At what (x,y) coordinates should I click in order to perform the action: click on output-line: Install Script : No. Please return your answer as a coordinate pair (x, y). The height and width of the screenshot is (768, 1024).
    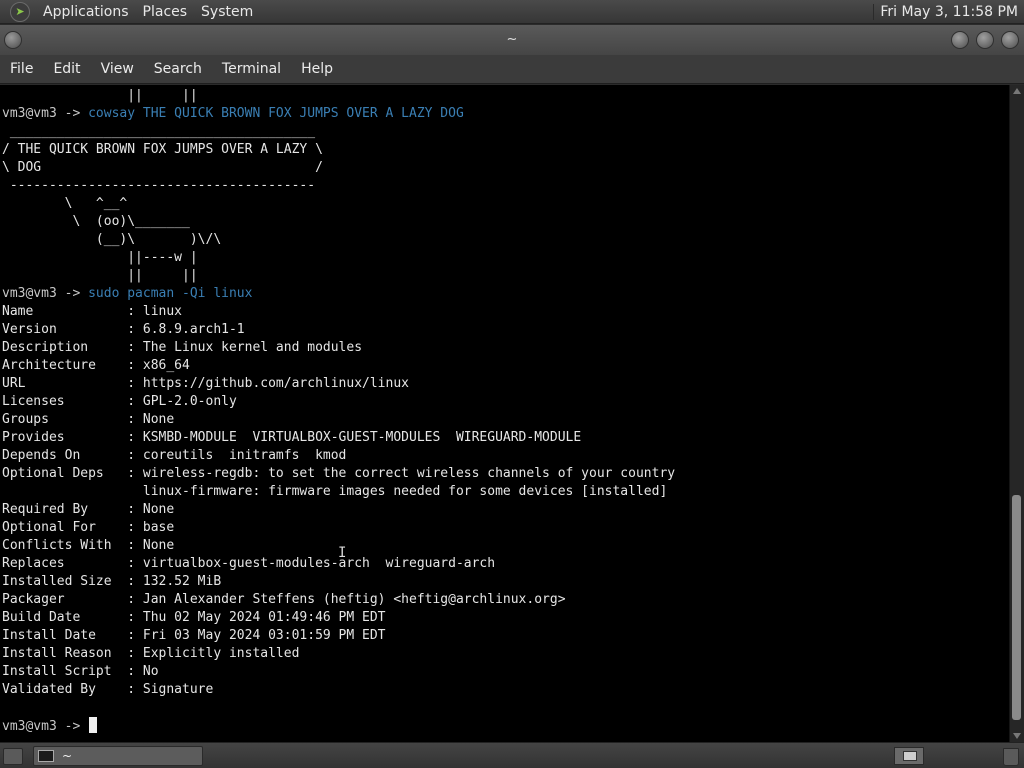
    Looking at the image, I should click on (80, 671).